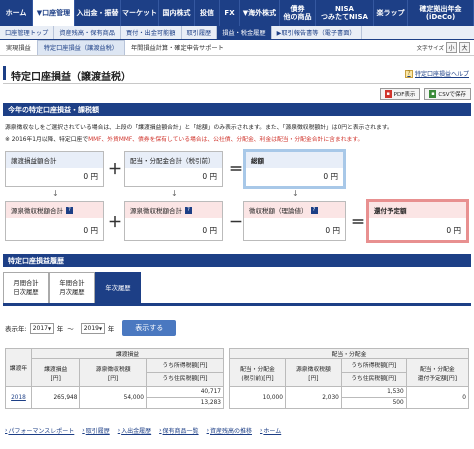  I want to click on down-arrow-3: ↓, so click(295, 193).